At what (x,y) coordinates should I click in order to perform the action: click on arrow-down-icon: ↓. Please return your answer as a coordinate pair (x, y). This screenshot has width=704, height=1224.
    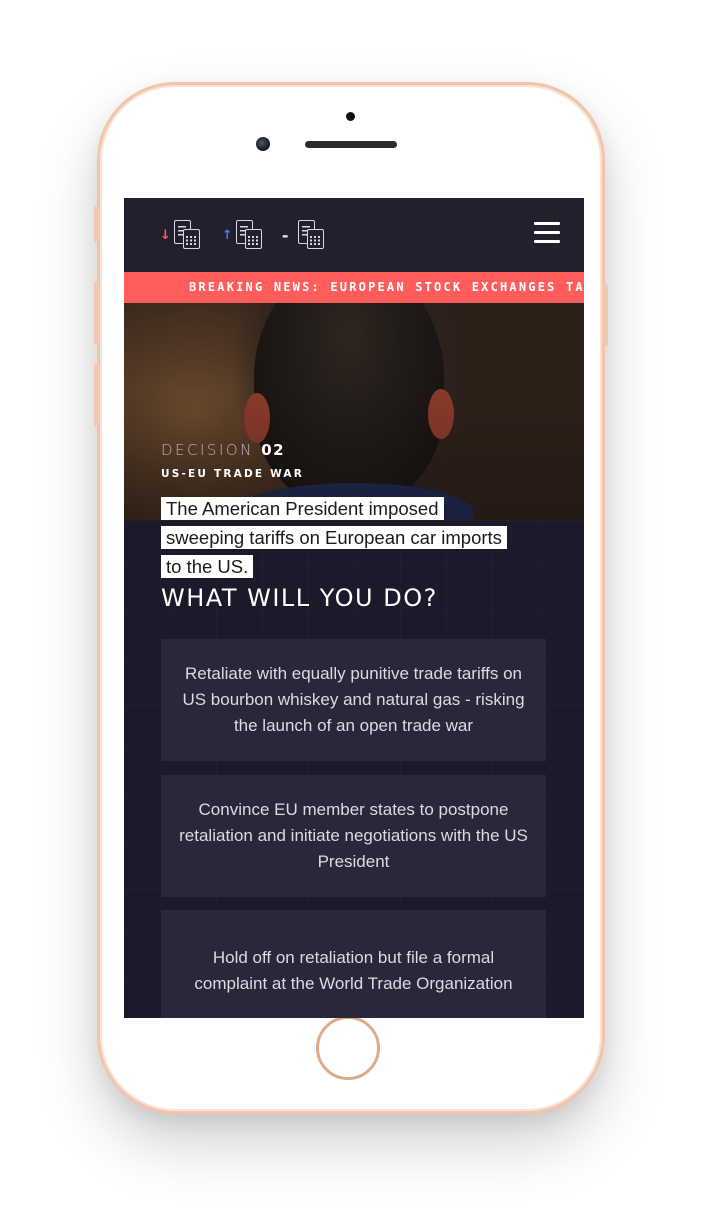
    Looking at the image, I should click on (165, 235).